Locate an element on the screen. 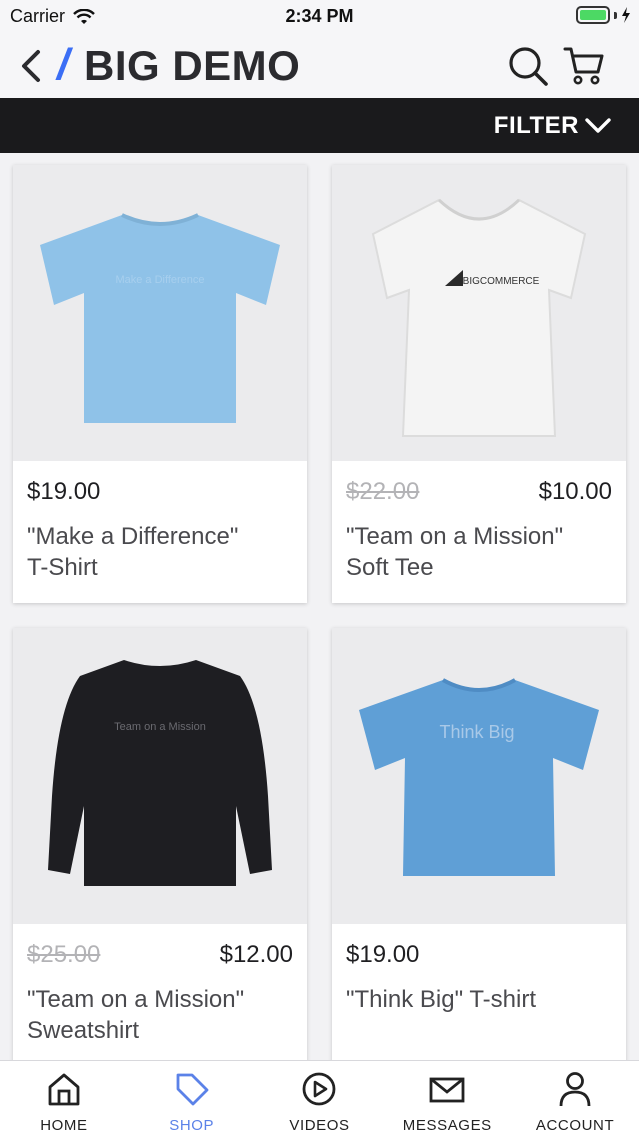  cart-icon is located at coordinates (583, 66).